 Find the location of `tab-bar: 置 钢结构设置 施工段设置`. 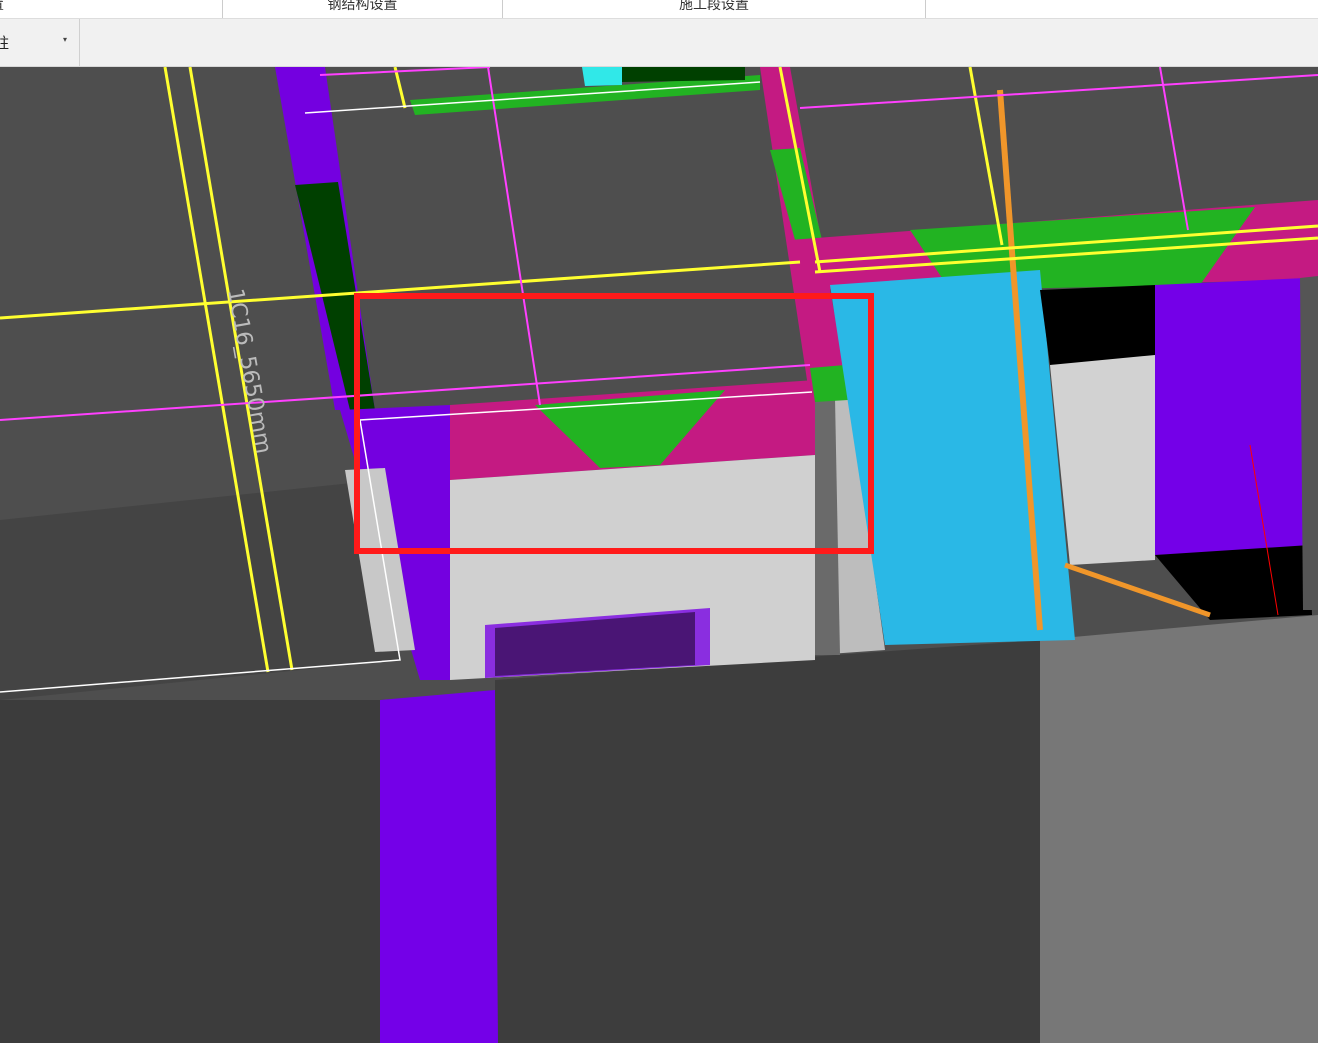

tab-bar: 置 钢结构设置 施工段设置 is located at coordinates (659, 9).